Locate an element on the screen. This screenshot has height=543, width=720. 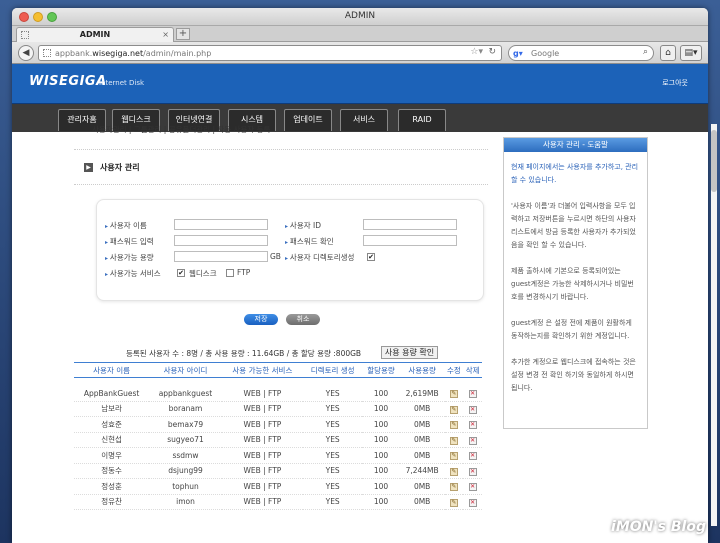
ftp-checkbox is located at coordinates (230, 273).